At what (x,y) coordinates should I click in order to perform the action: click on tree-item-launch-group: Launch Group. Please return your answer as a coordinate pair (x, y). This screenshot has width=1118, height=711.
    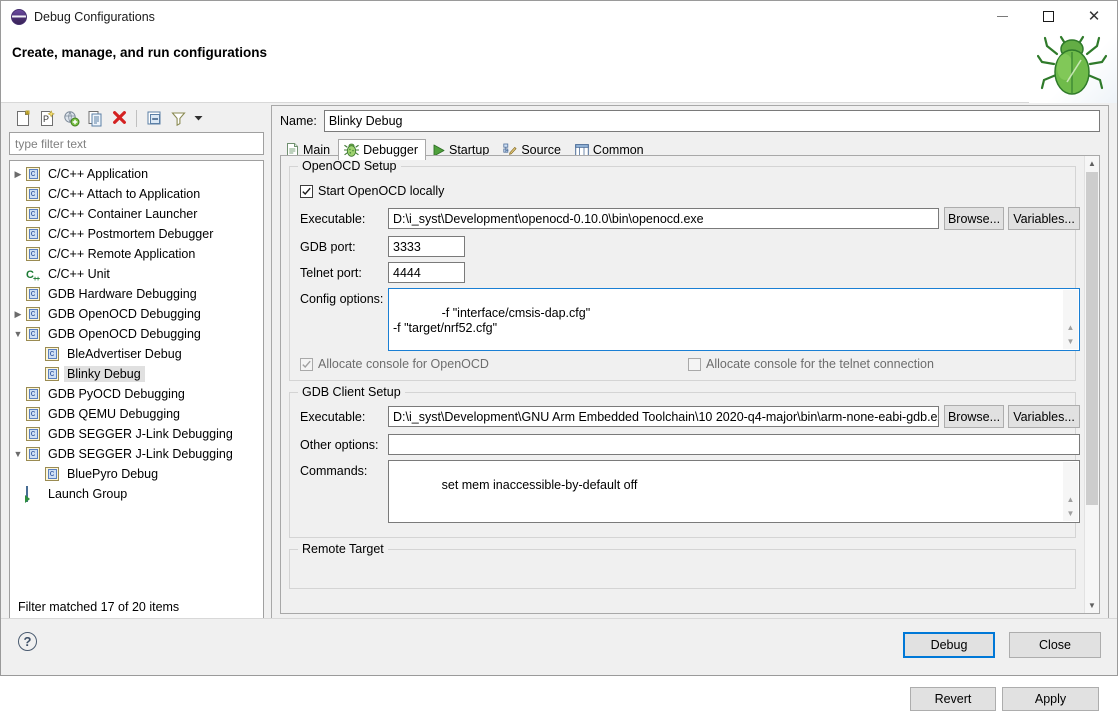
    Looking at the image, I should click on (136, 494).